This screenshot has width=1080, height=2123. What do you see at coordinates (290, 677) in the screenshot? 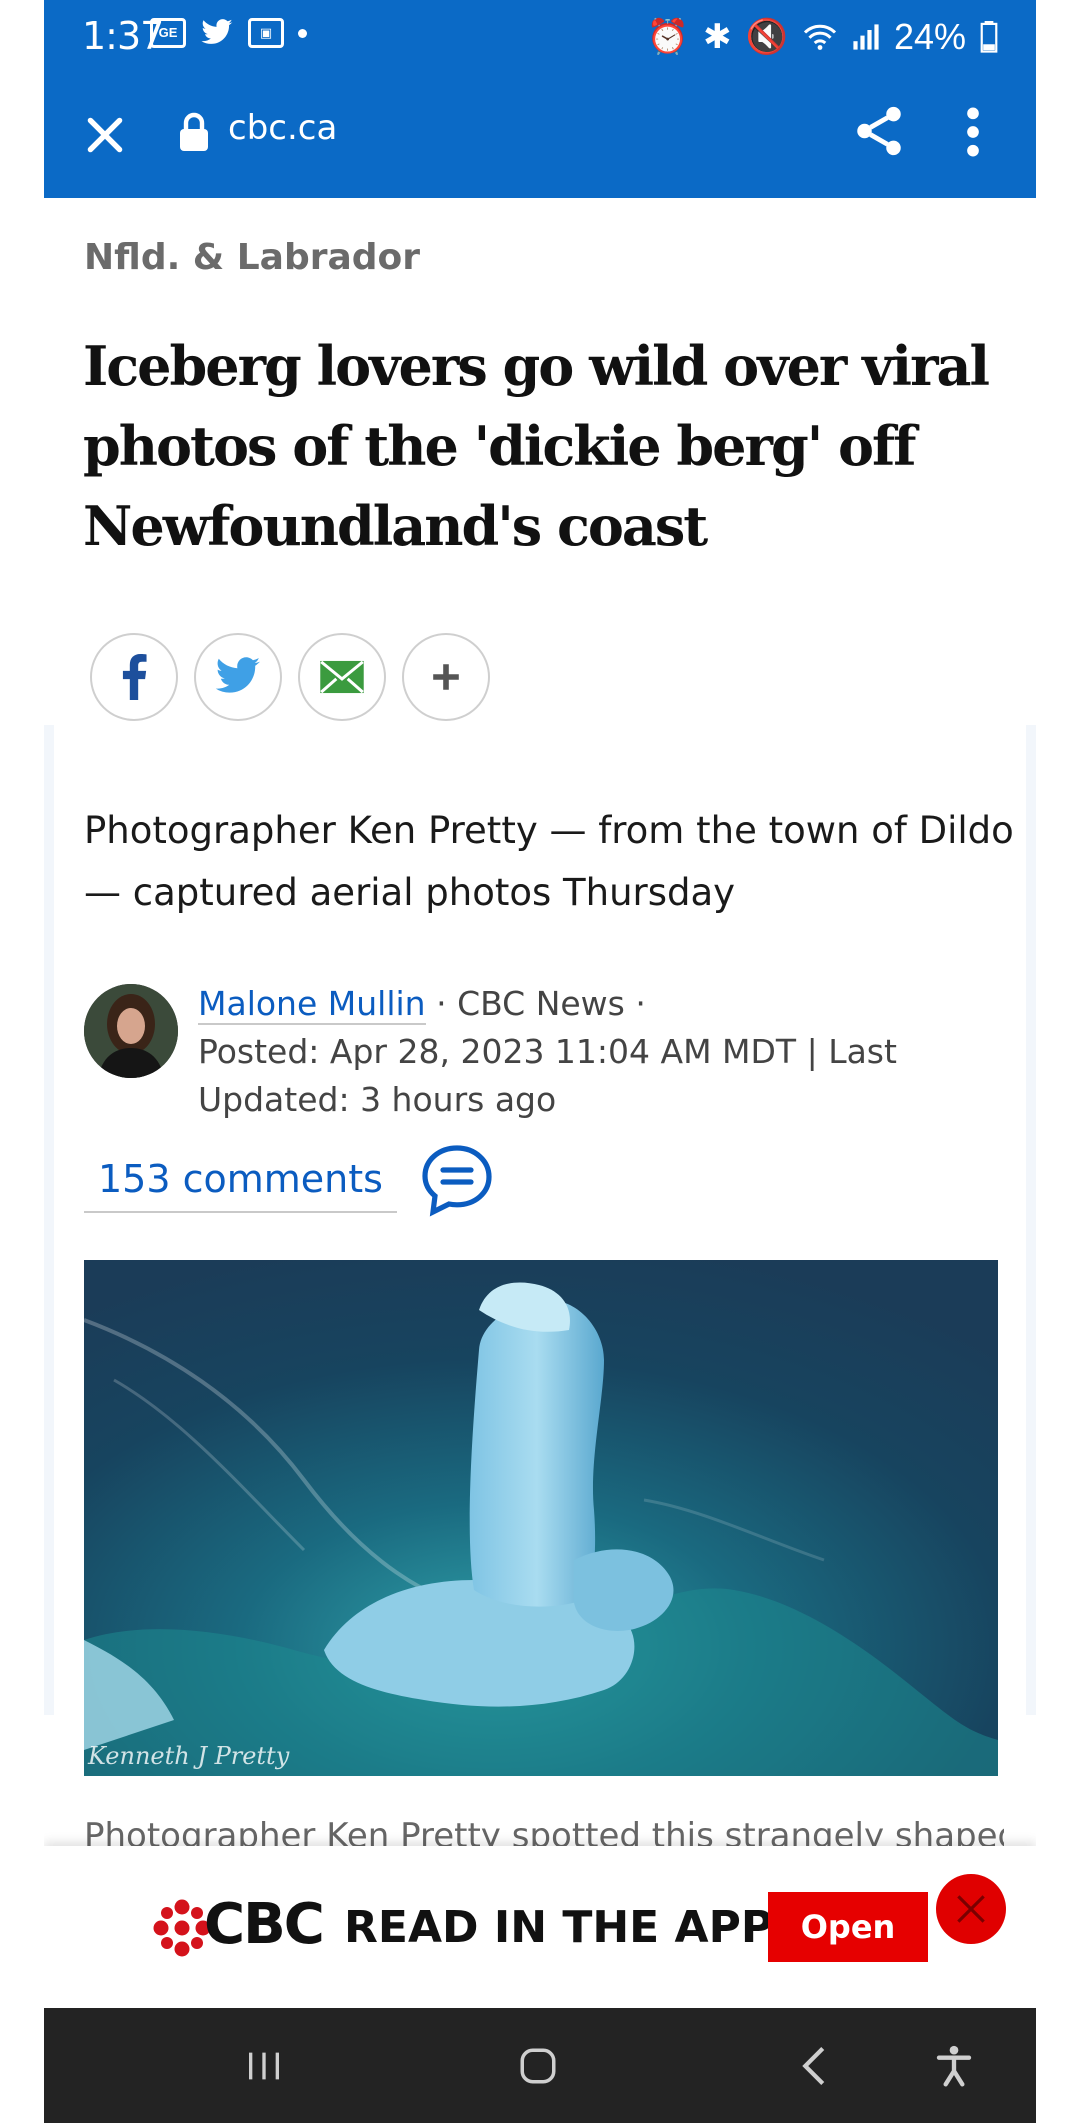
I see `share-row` at bounding box center [290, 677].